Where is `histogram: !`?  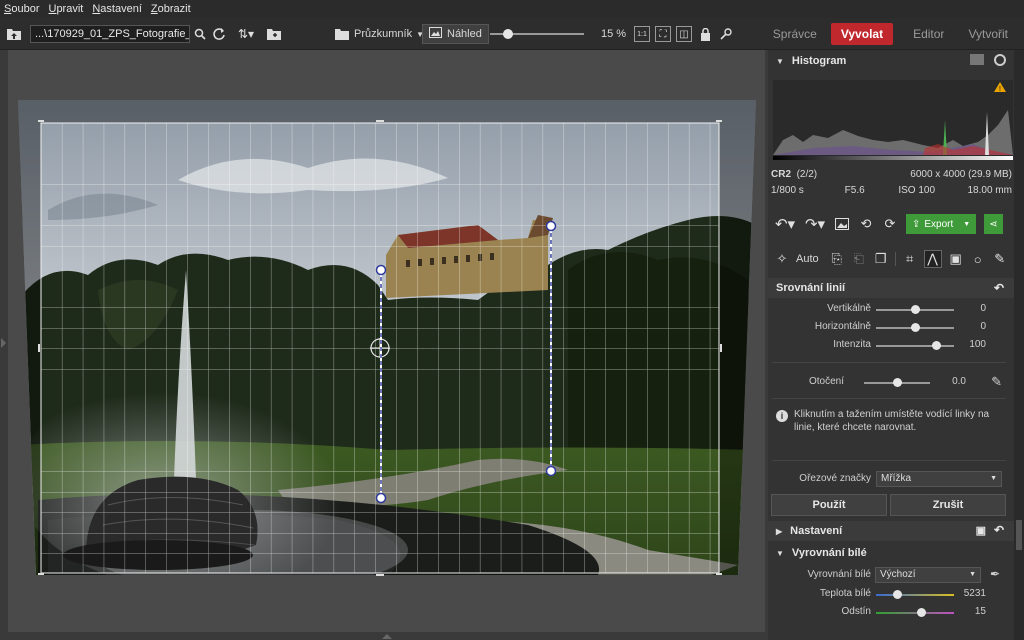 histogram: ! is located at coordinates (893, 120).